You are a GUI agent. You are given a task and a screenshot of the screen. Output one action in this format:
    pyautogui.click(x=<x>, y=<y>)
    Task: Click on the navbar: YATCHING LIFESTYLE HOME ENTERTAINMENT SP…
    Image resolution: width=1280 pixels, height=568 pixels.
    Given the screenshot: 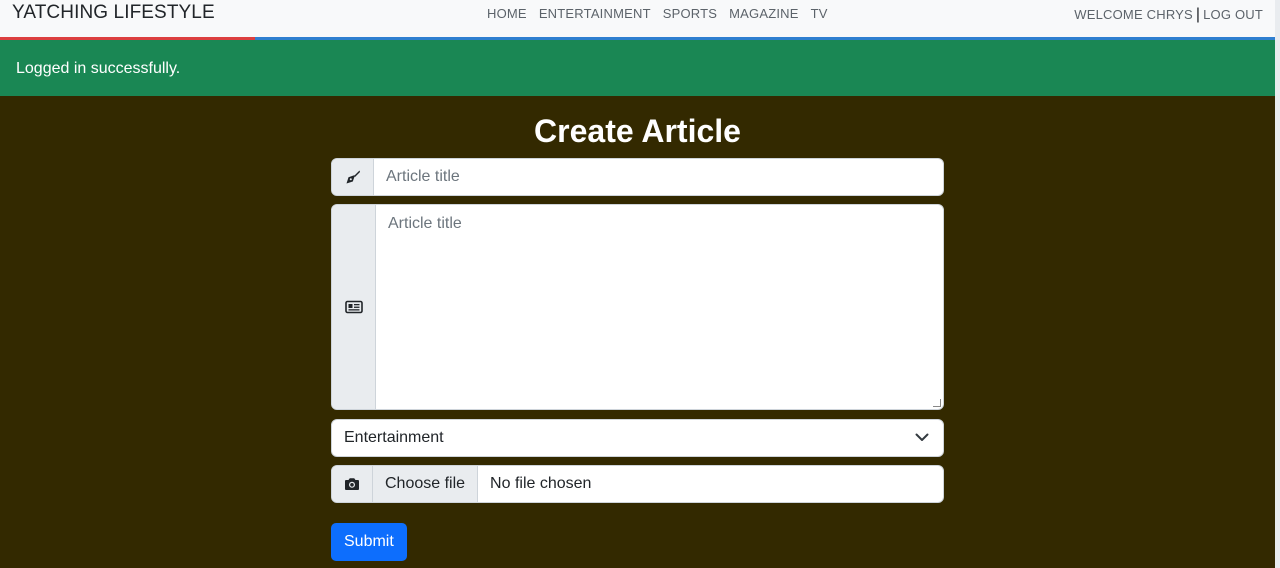 What is the action you would take?
    pyautogui.click(x=637, y=19)
    